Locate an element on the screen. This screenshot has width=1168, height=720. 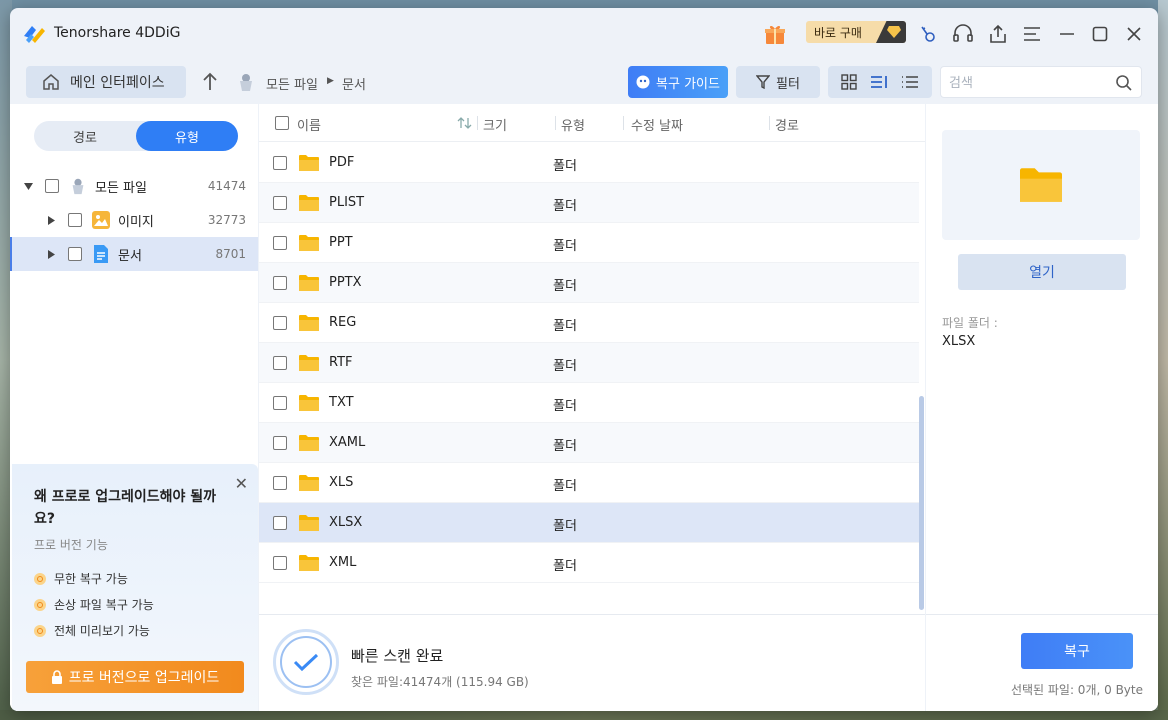
buy-now-button: 바로 구매 is located at coordinates (856, 32).